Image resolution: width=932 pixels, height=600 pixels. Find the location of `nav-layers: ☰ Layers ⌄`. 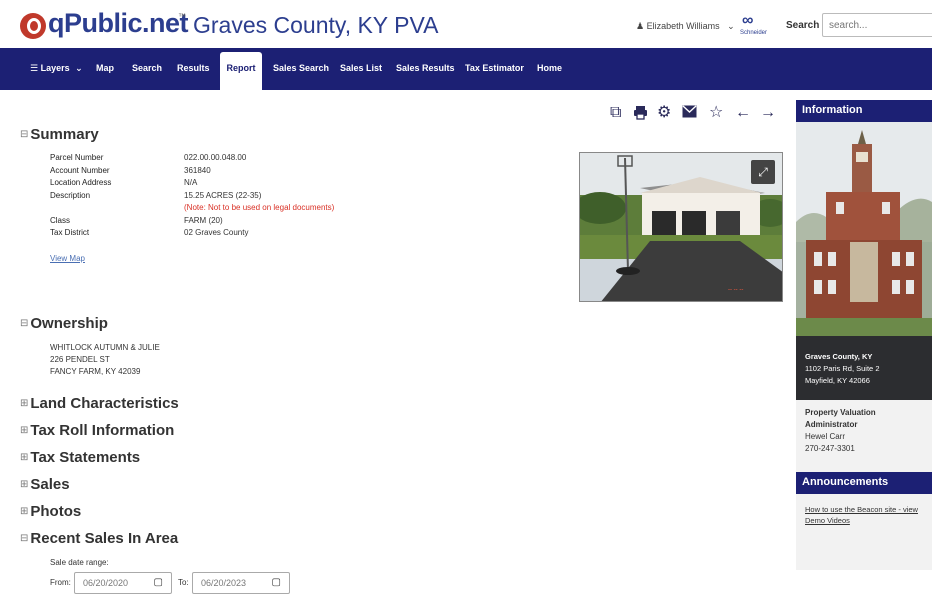

nav-layers: ☰ Layers ⌄ is located at coordinates (56, 68).